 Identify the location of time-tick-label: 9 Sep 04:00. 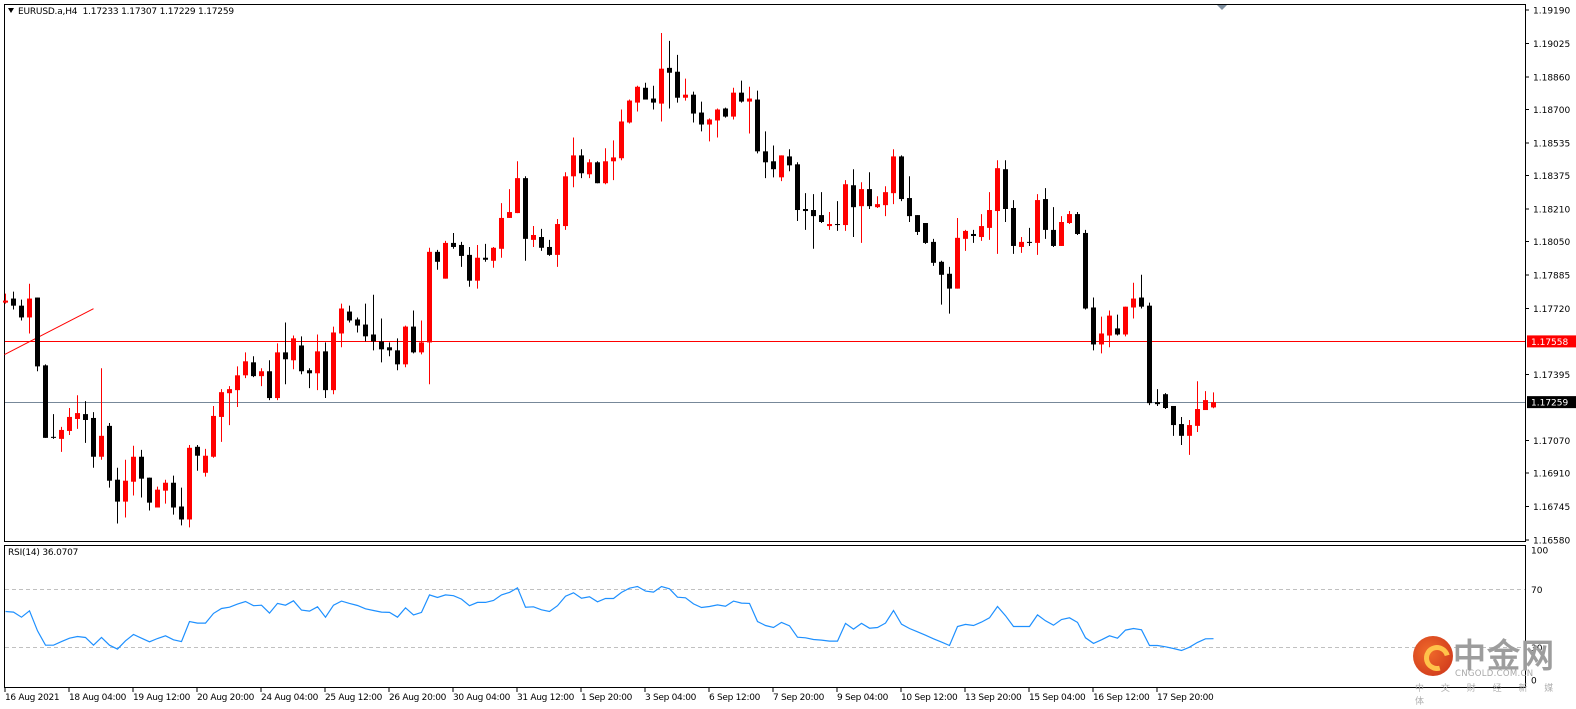
(863, 698).